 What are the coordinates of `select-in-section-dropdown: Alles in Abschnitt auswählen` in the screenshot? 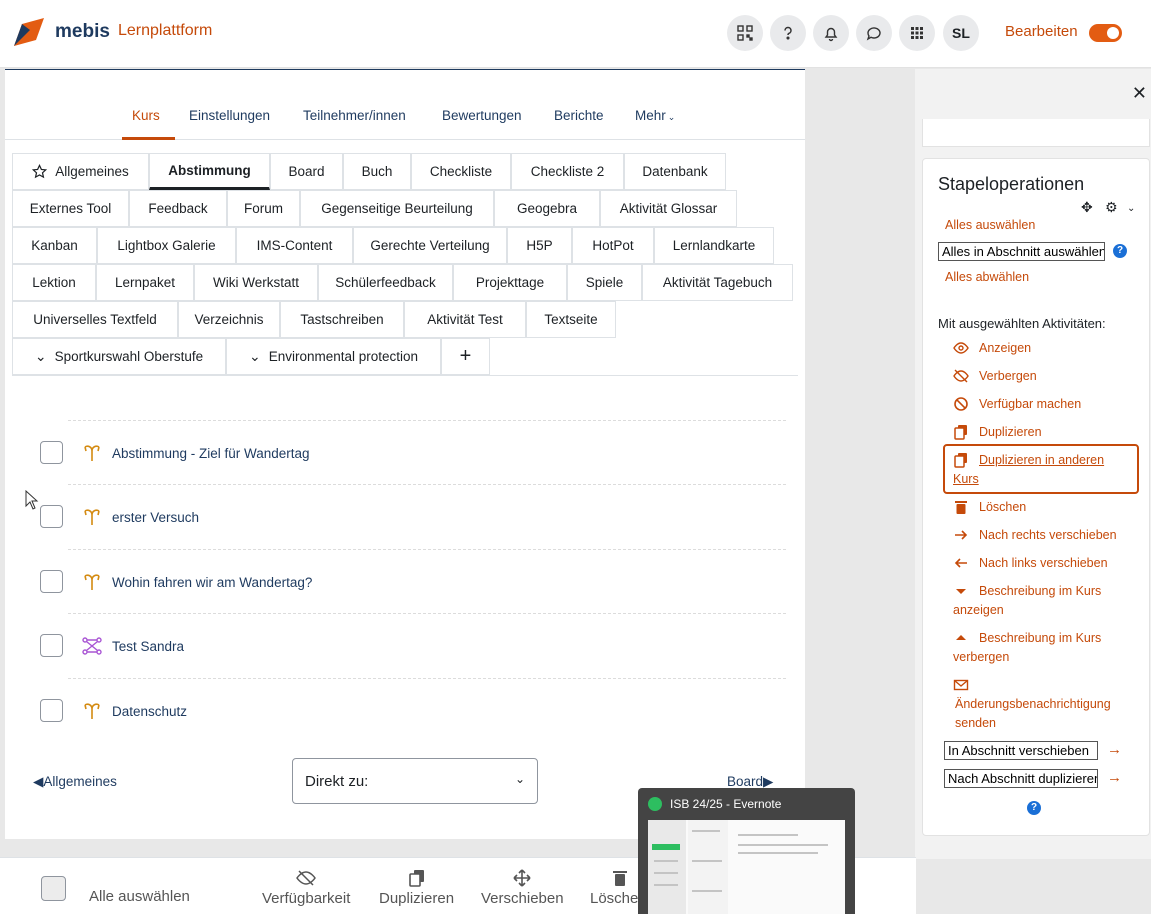 It's located at (1021, 251).